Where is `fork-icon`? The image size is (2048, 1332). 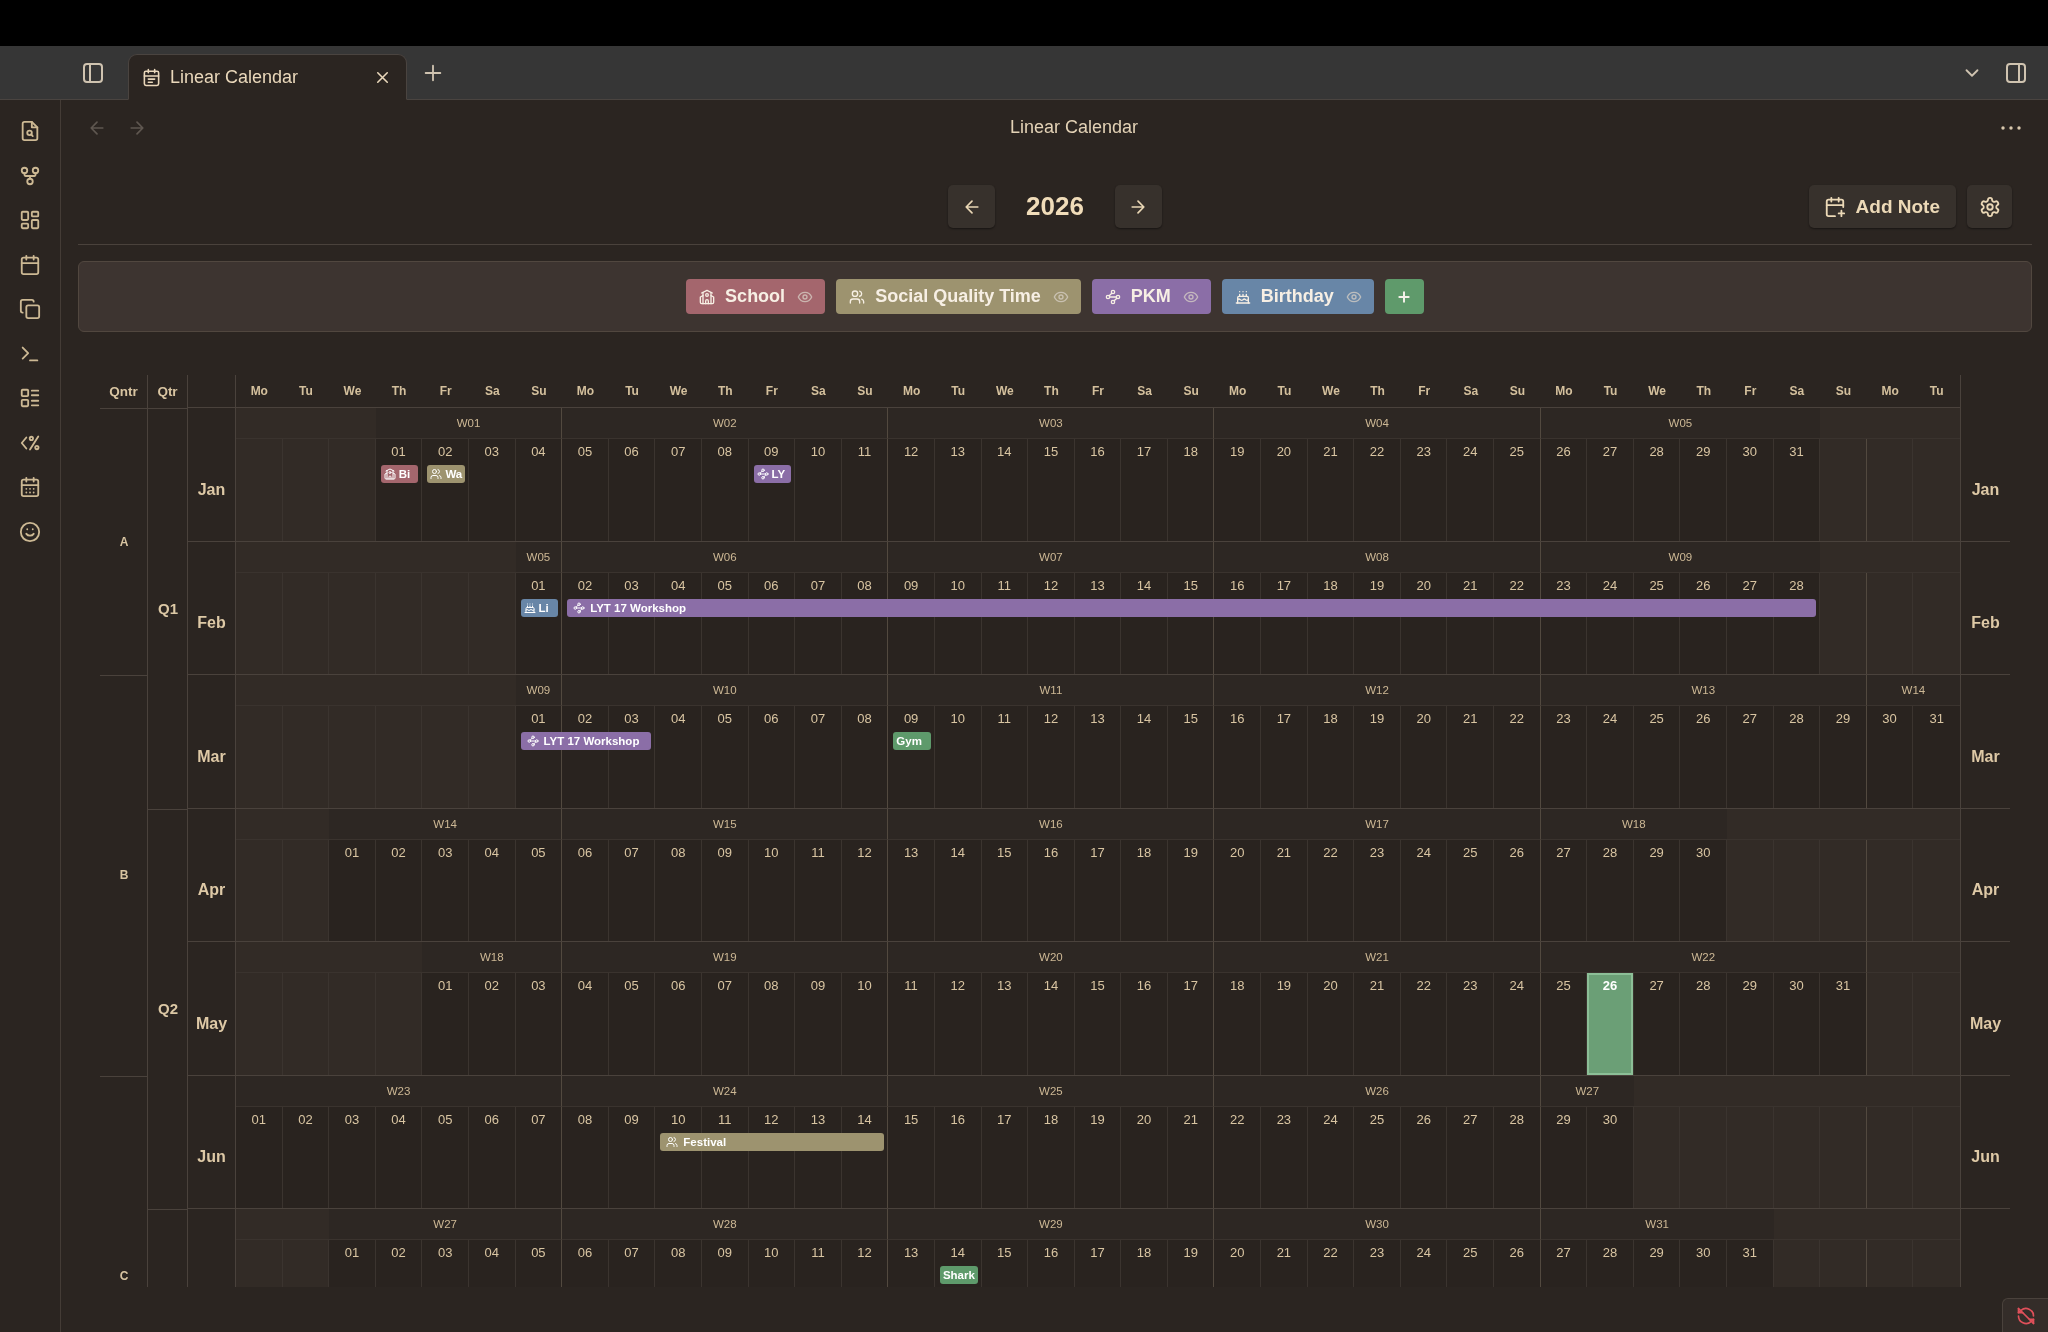
fork-icon is located at coordinates (30, 175).